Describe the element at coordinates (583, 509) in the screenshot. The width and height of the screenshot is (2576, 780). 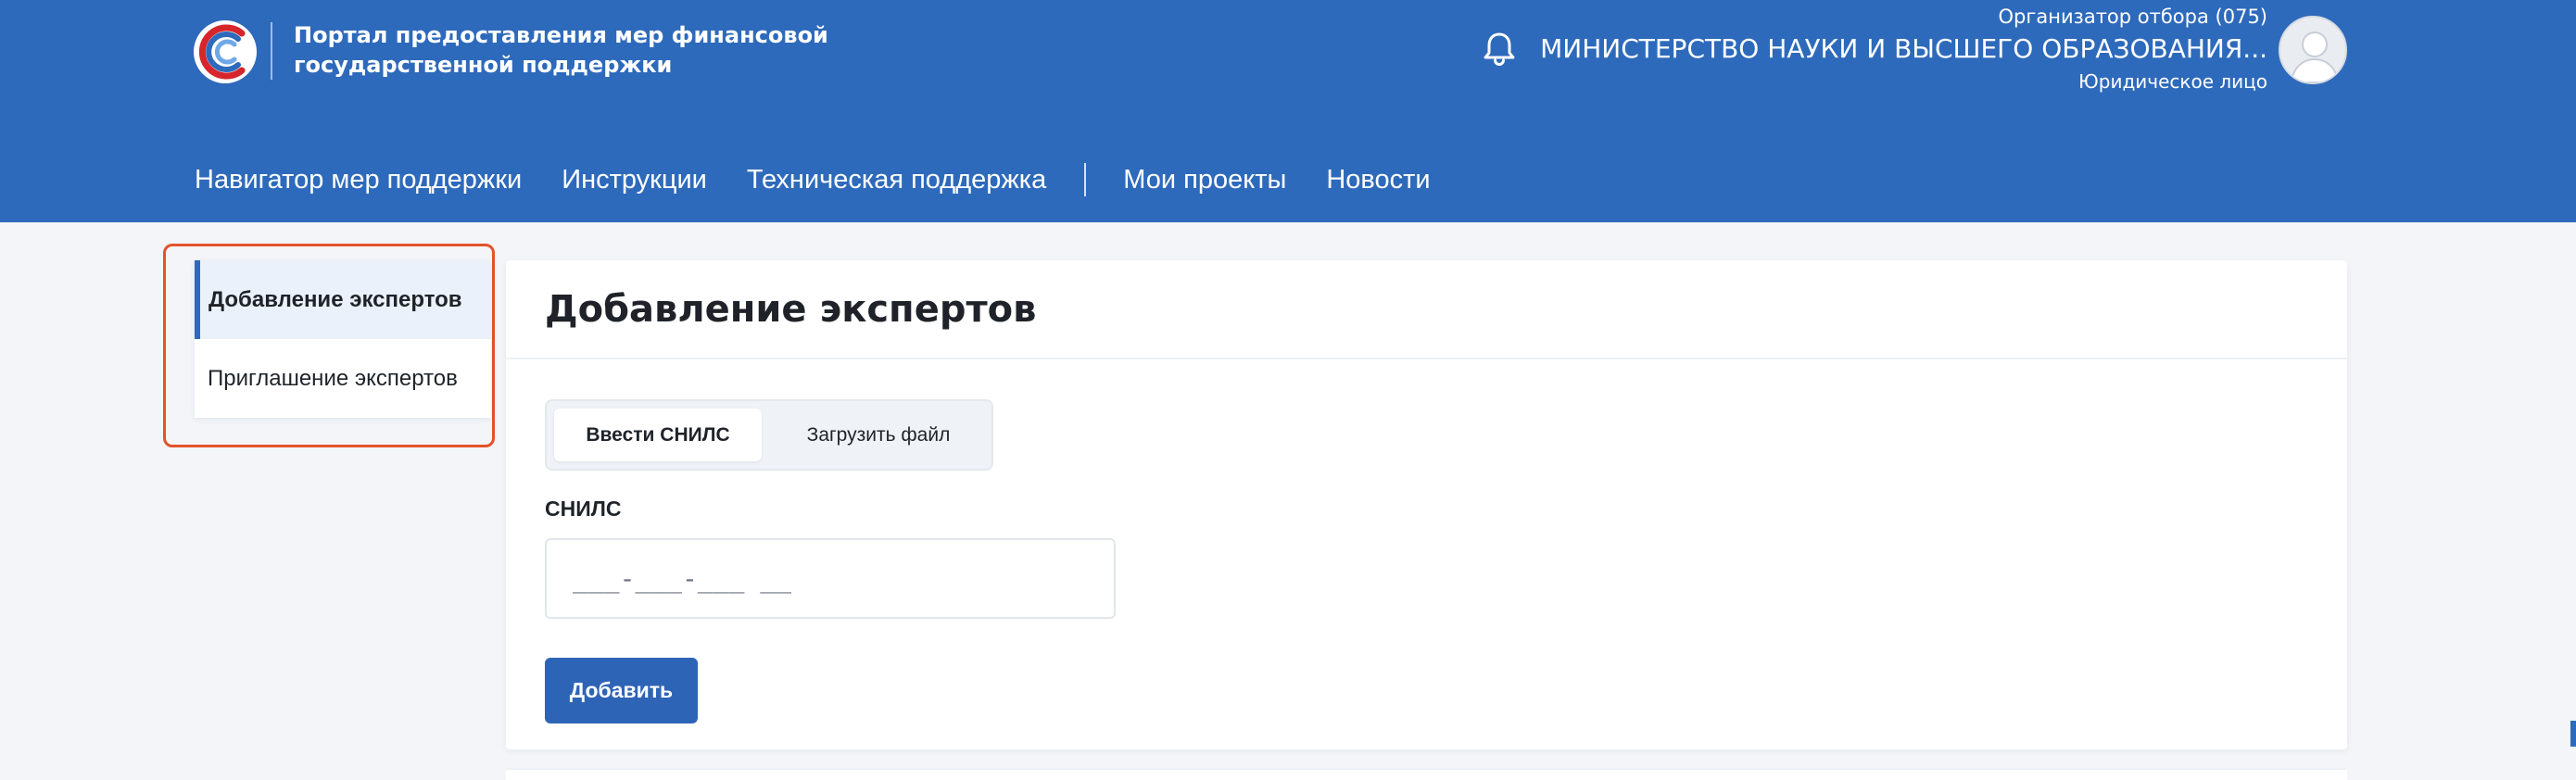
I see `snils-label: СНИЛС` at that location.